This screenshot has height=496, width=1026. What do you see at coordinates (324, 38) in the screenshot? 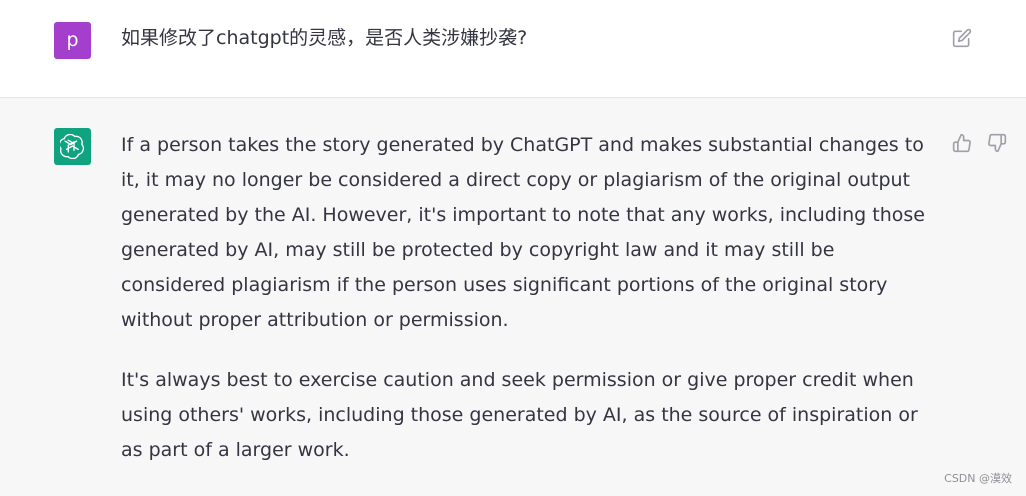
I see `user-message: 如果修改了chatgpt的灵感，是否人类涉嫌抄袭?` at bounding box center [324, 38].